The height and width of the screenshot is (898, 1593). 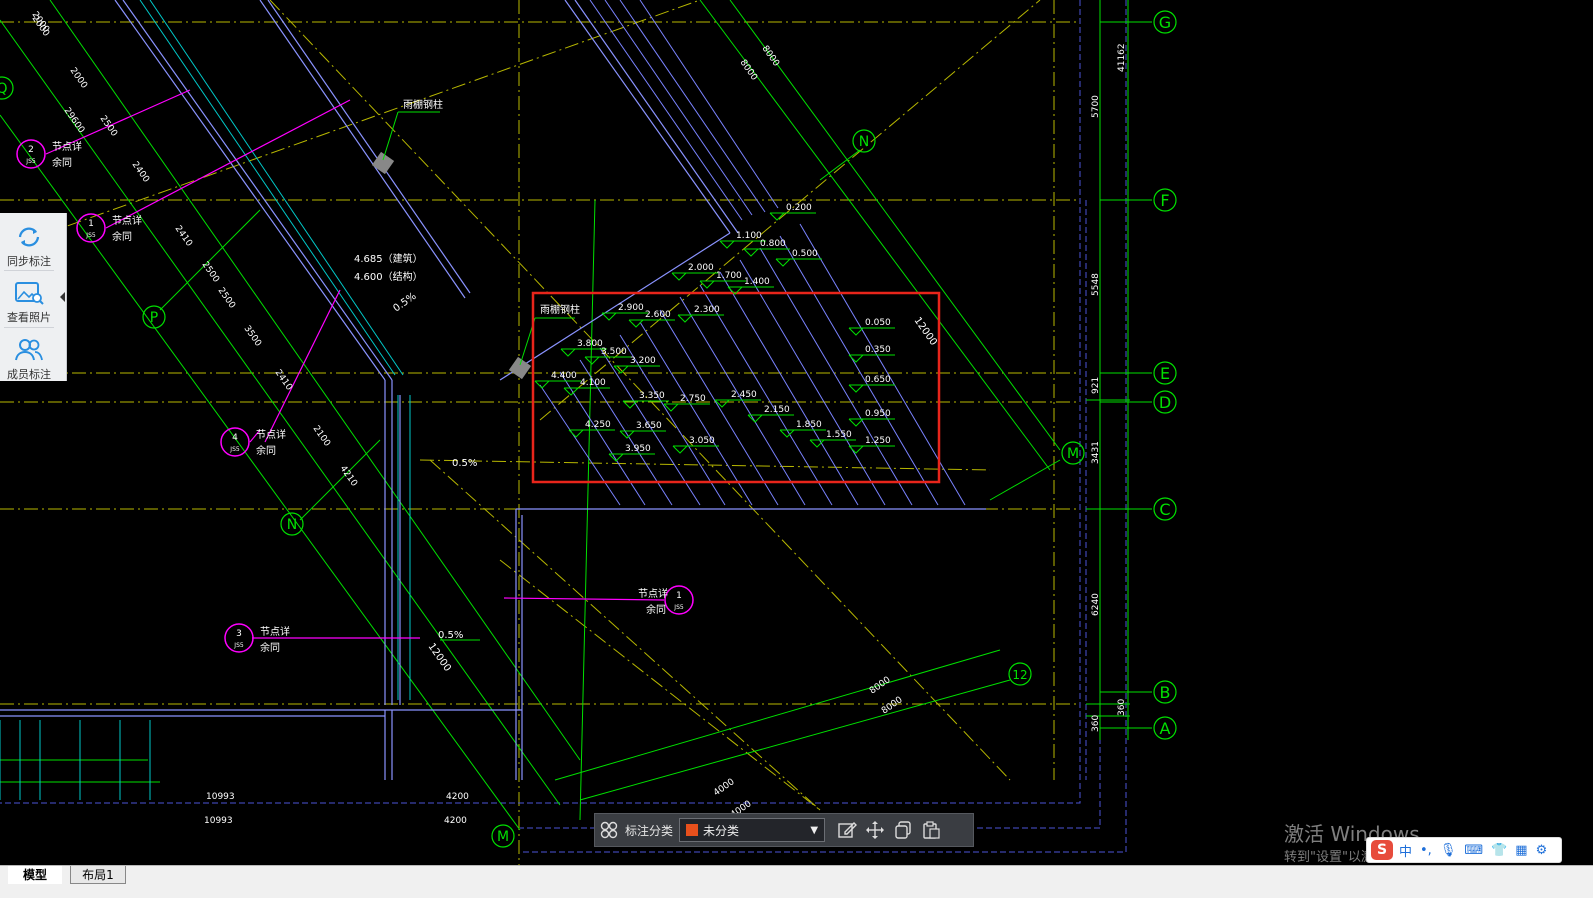 What do you see at coordinates (226, 298) in the screenshot?
I see `dim-left-7: 2500` at bounding box center [226, 298].